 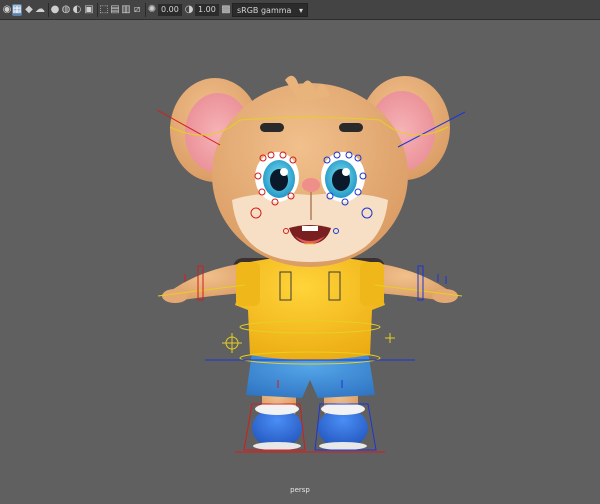 I want to click on resolution-gate-icon: ▤, so click(x=115, y=10).